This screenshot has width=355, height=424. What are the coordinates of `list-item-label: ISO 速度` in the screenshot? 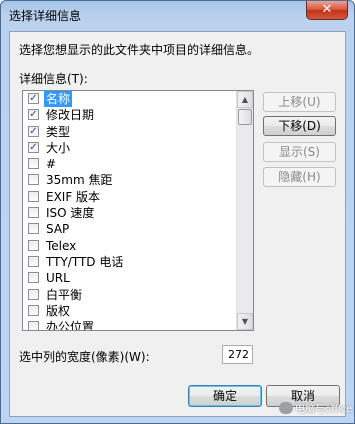 It's located at (70, 213).